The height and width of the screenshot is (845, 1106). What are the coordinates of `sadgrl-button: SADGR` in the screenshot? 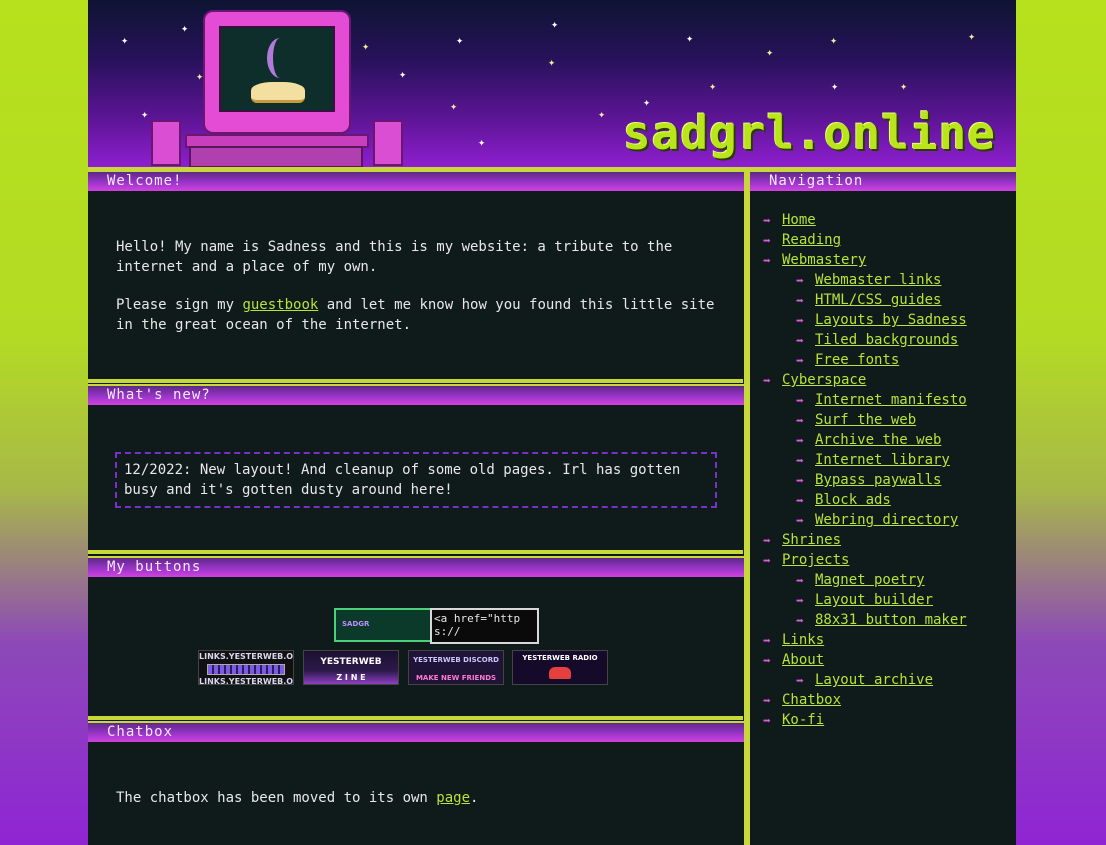 It's located at (385, 625).